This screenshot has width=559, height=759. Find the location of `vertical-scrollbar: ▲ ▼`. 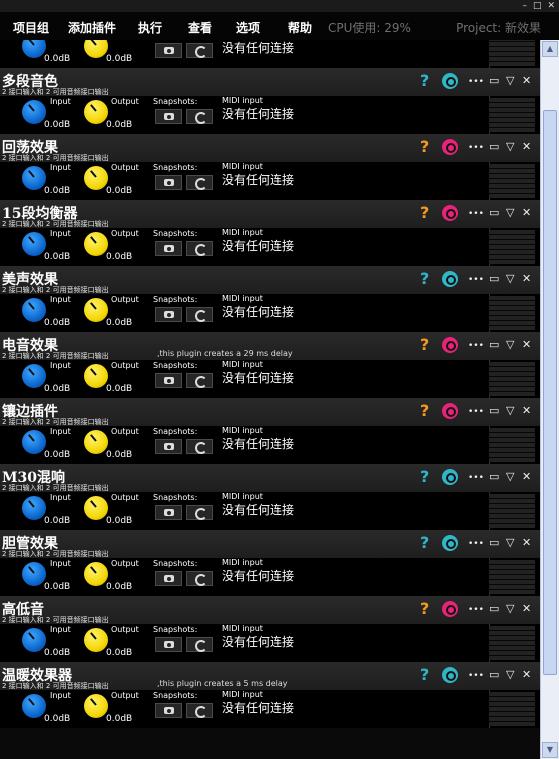

vertical-scrollbar: ▲ ▼ is located at coordinates (549, 399).